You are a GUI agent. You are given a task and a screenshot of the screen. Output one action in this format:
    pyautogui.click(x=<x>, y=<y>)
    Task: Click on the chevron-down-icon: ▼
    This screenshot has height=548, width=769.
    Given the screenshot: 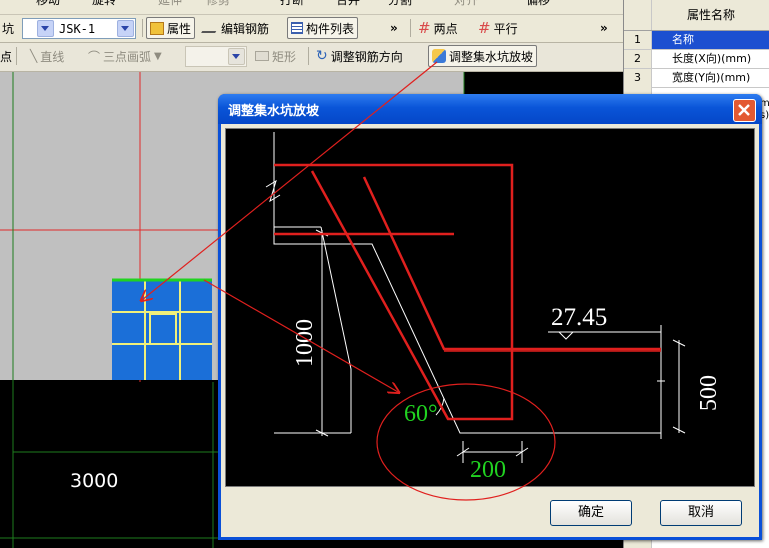 What is the action you would take?
    pyautogui.click(x=158, y=56)
    